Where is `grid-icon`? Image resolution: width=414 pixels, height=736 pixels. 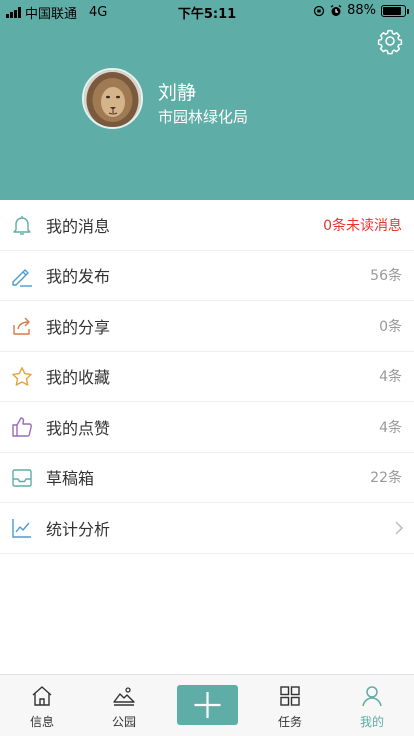
grid-icon is located at coordinates (290, 696).